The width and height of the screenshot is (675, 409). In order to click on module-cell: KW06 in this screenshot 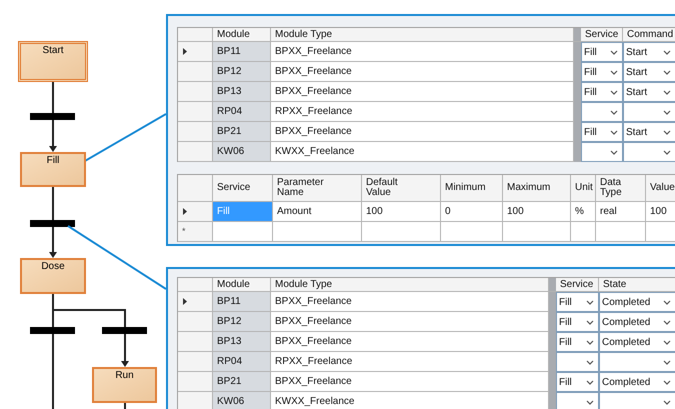, I will do `click(242, 400)`.